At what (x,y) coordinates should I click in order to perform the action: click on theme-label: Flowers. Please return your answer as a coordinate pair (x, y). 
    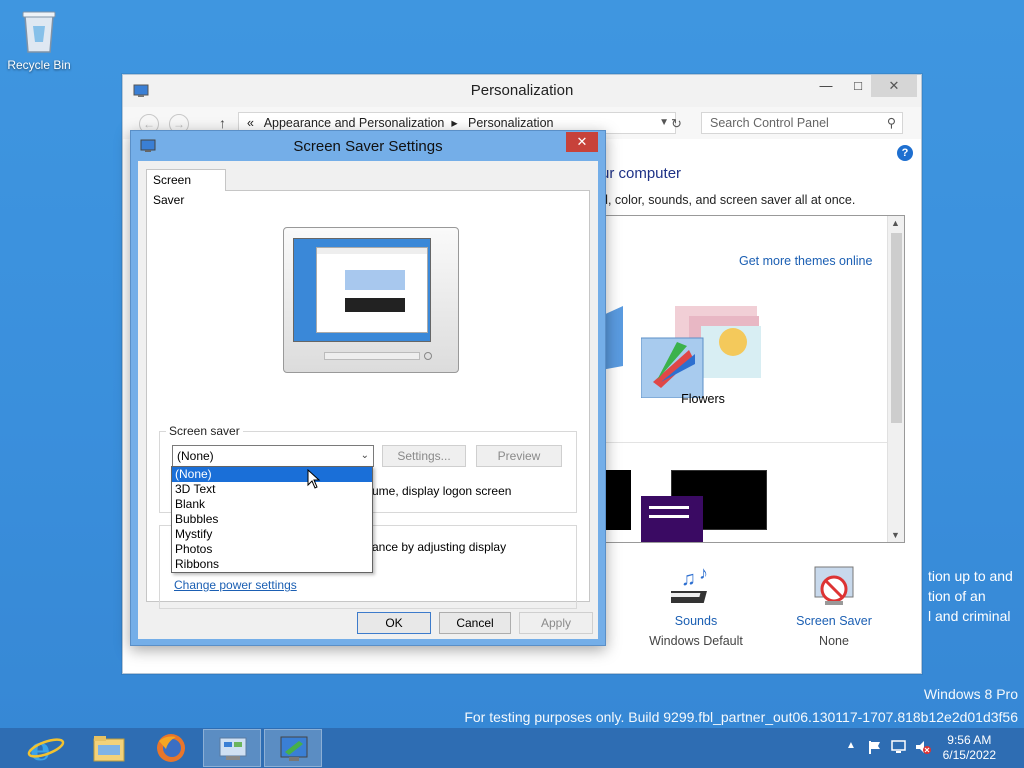
    Looking at the image, I should click on (703, 399).